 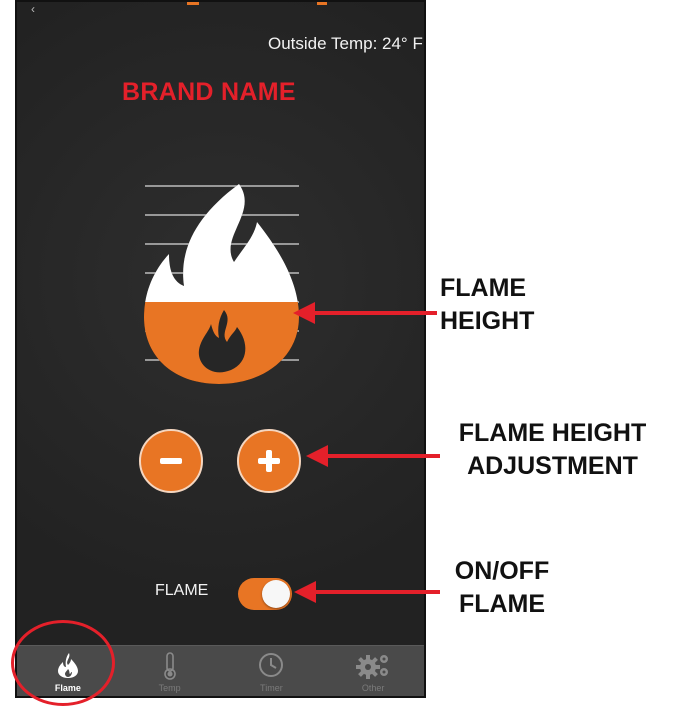 I want to click on callout-line: ADJUSTMENT, so click(x=552, y=466).